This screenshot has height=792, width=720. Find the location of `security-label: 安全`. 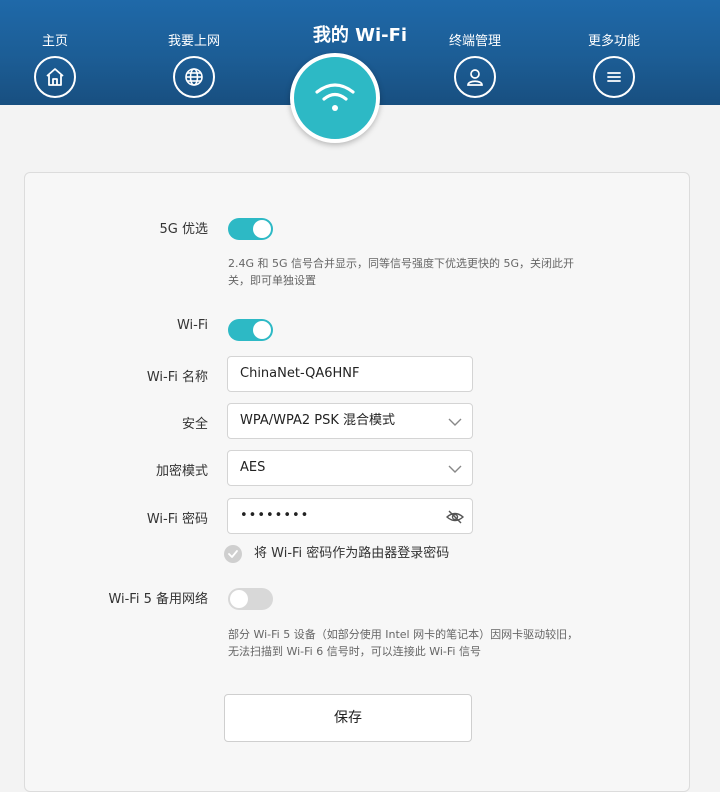

security-label: 安全 is located at coordinates (194, 424).